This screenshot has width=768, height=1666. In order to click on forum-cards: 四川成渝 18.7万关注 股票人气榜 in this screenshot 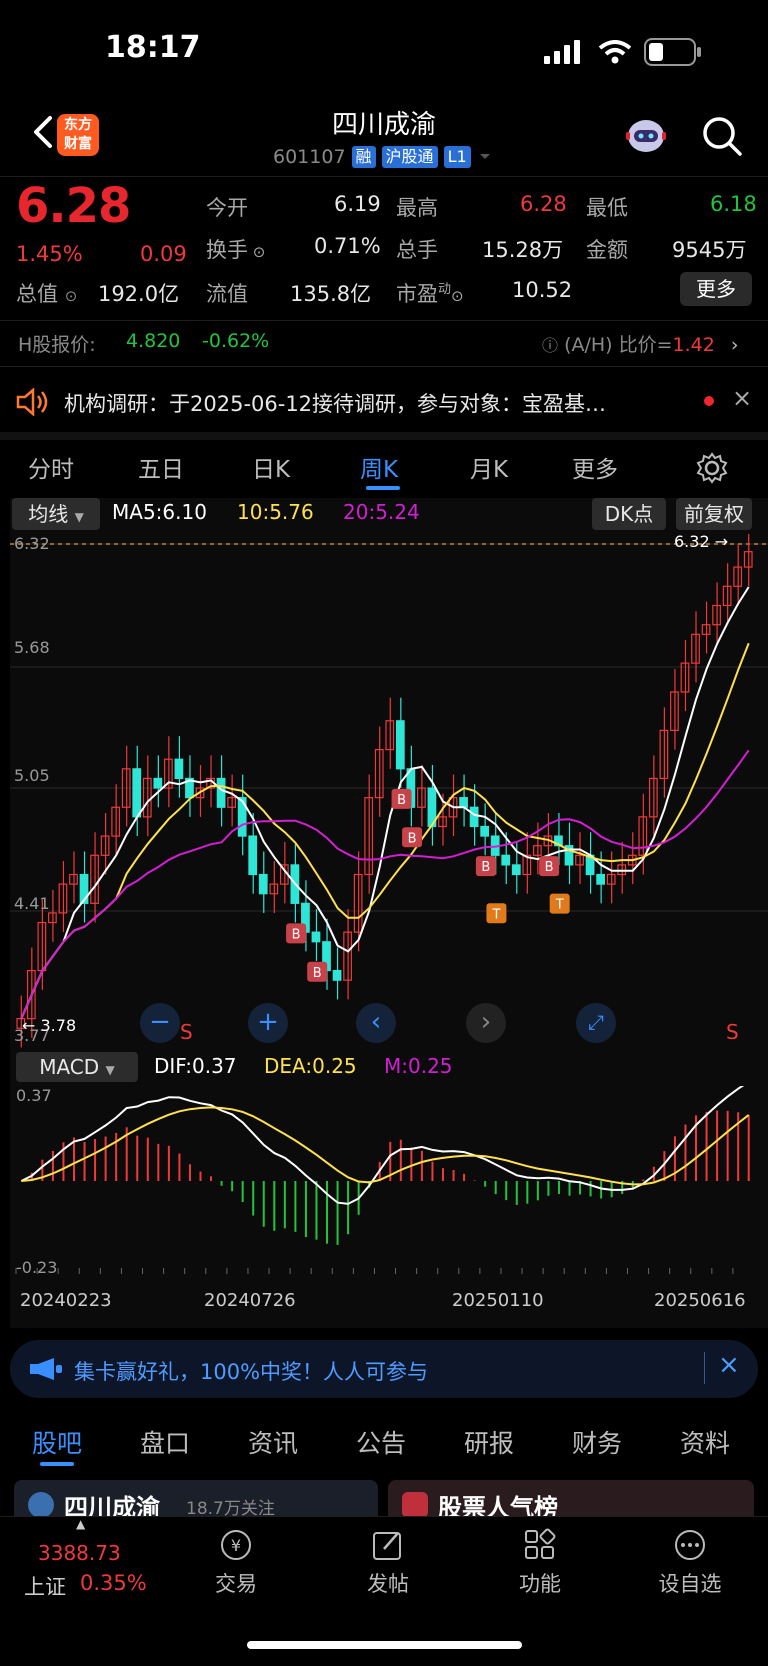, I will do `click(384, 1500)`.